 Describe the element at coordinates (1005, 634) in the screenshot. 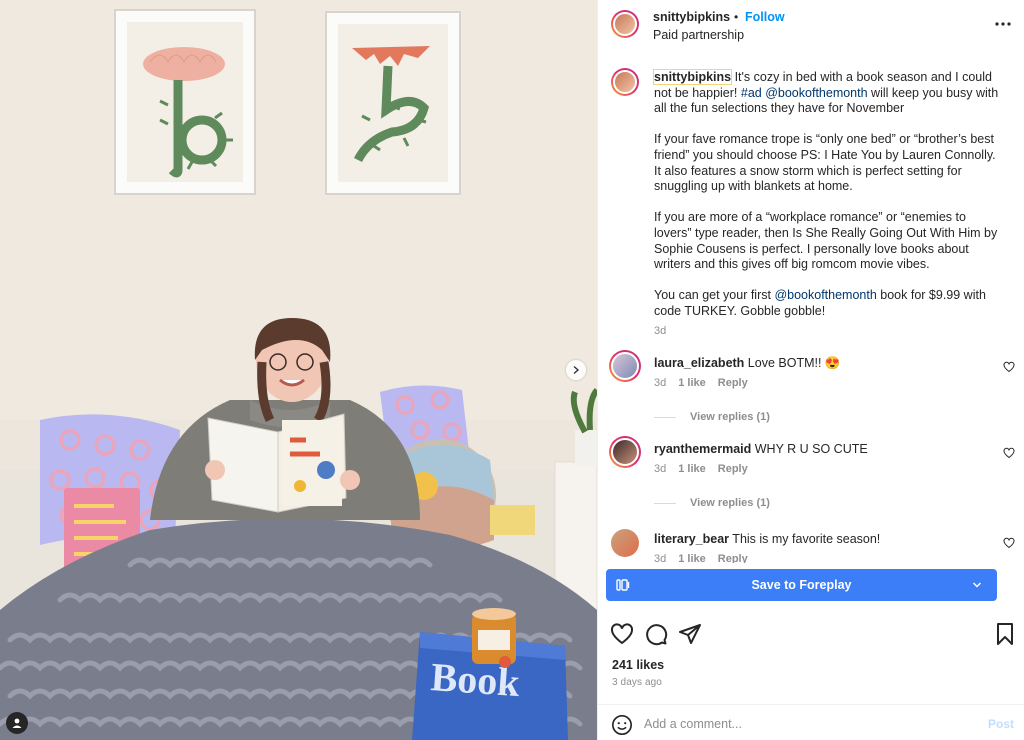

I see `bookmark-icon` at that location.